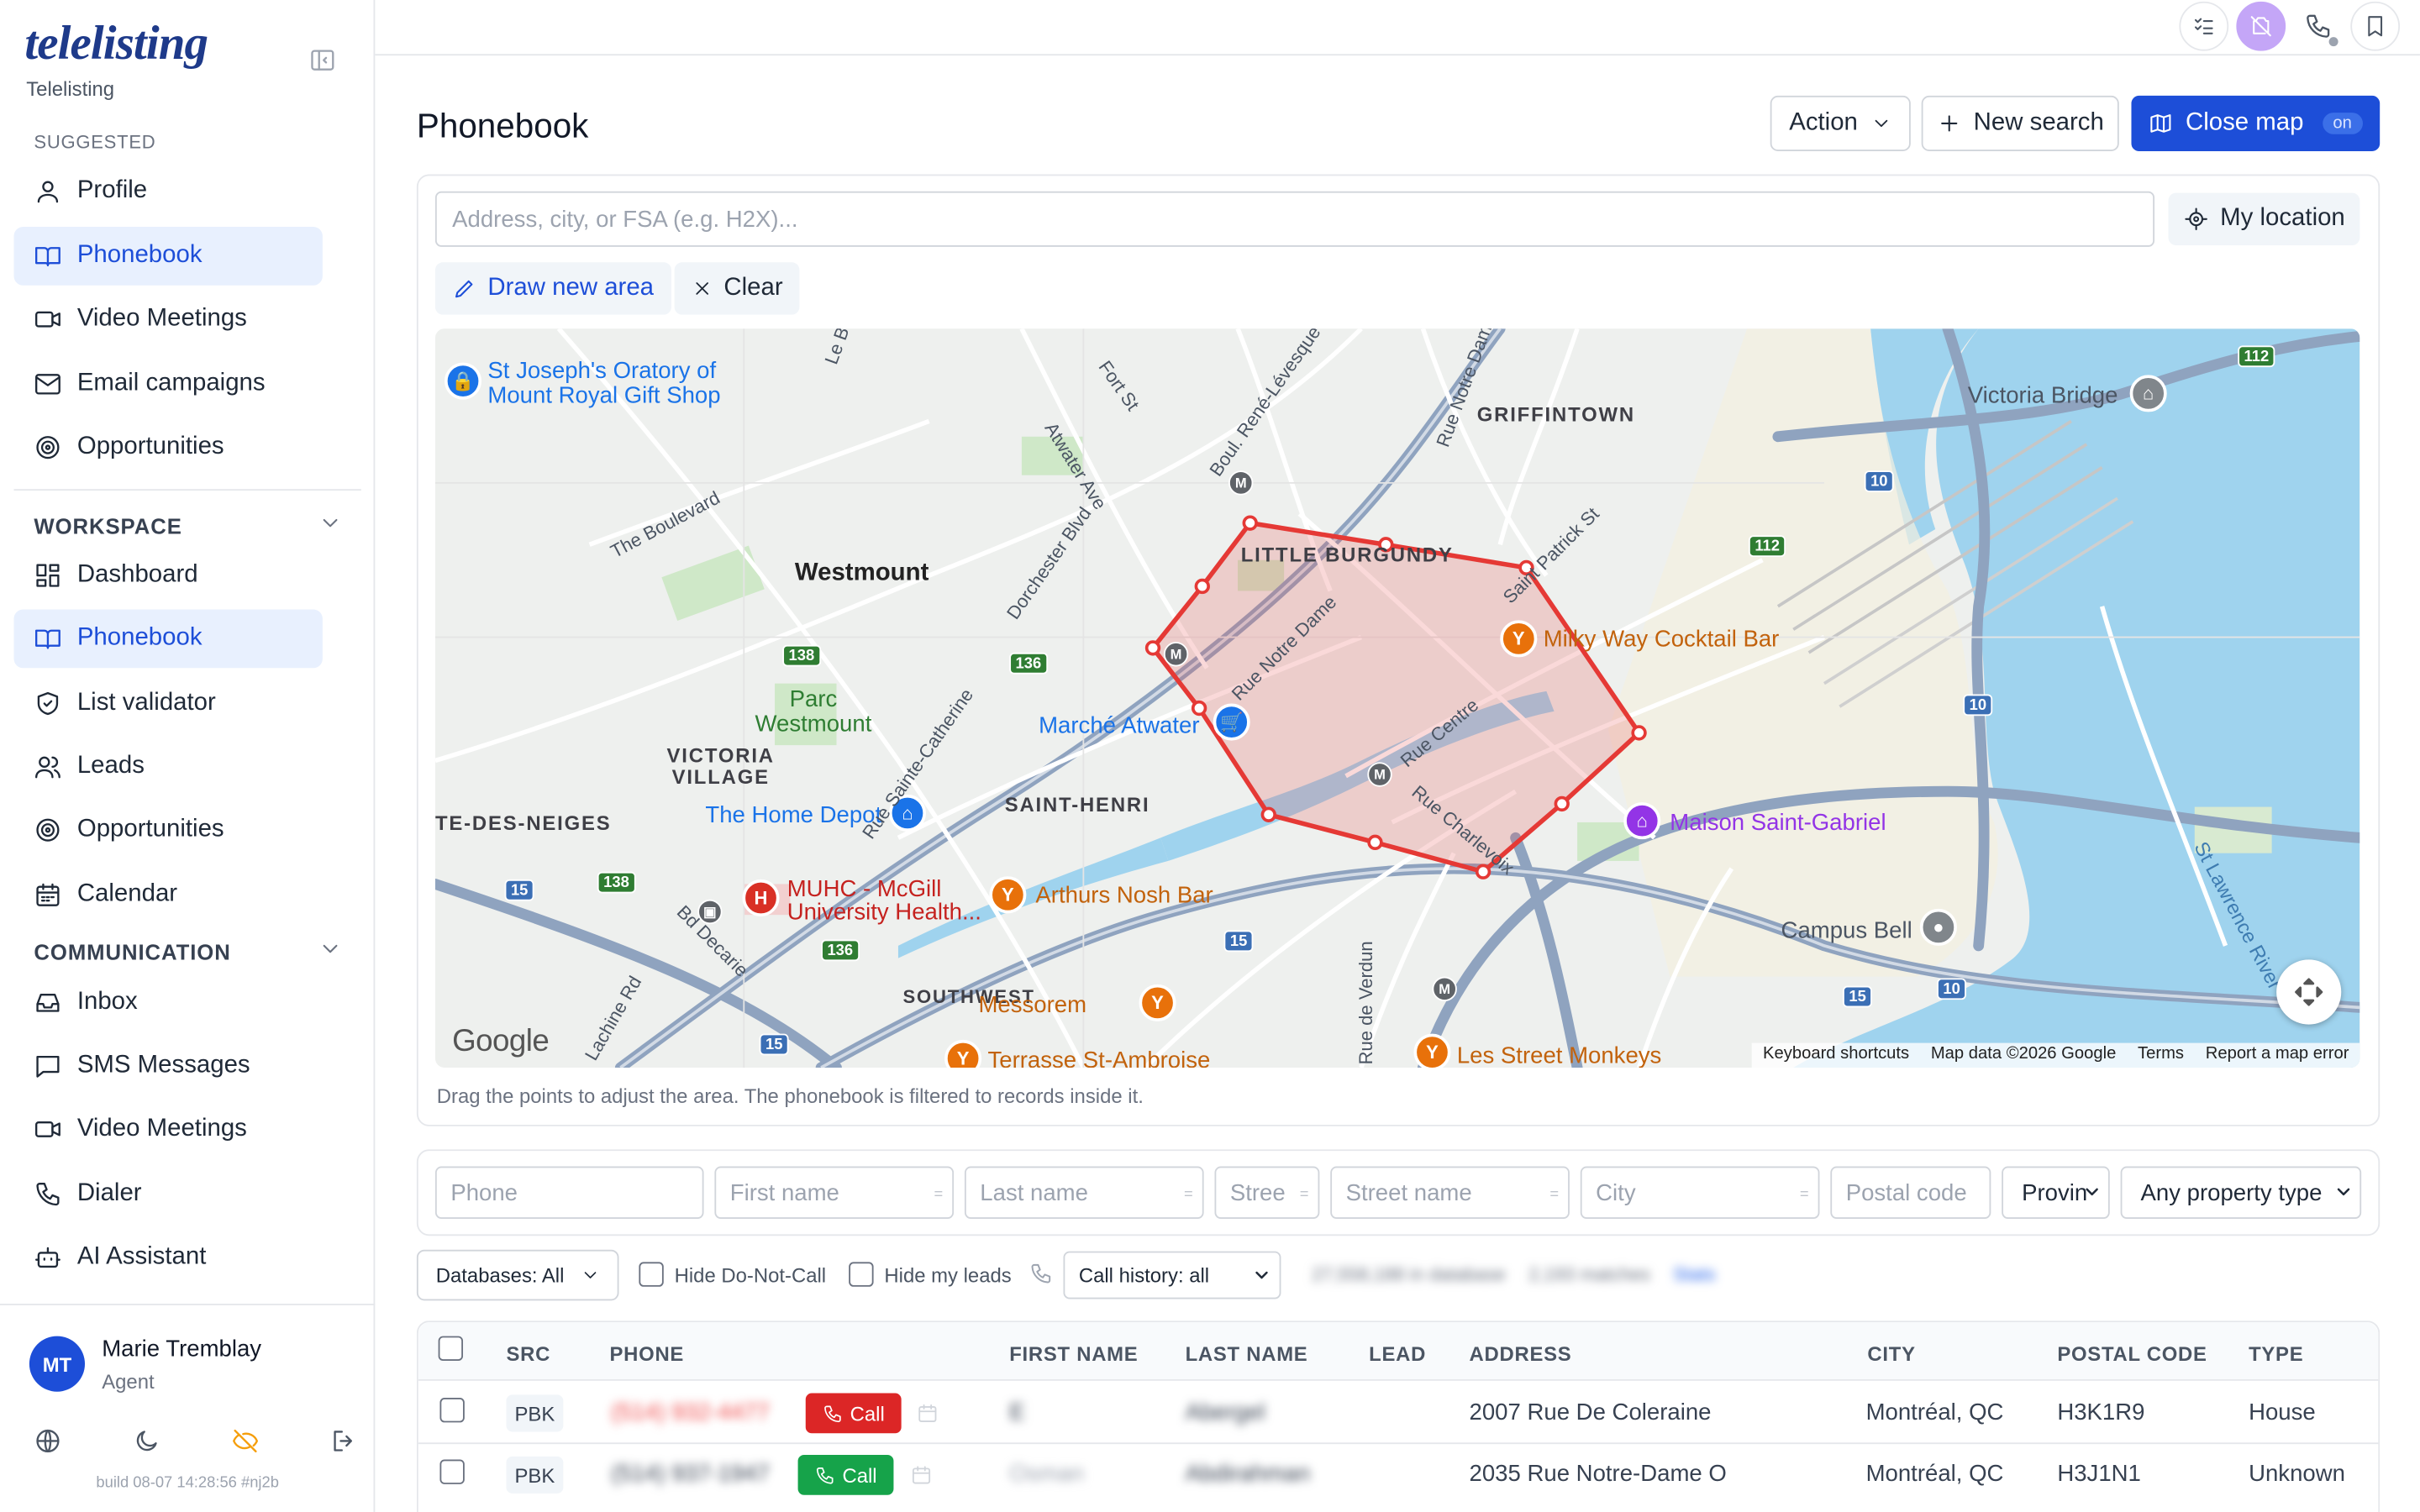 This screenshot has width=2420, height=1512. Describe the element at coordinates (2256, 123) in the screenshot. I see `close-map-button: Close map on` at that location.